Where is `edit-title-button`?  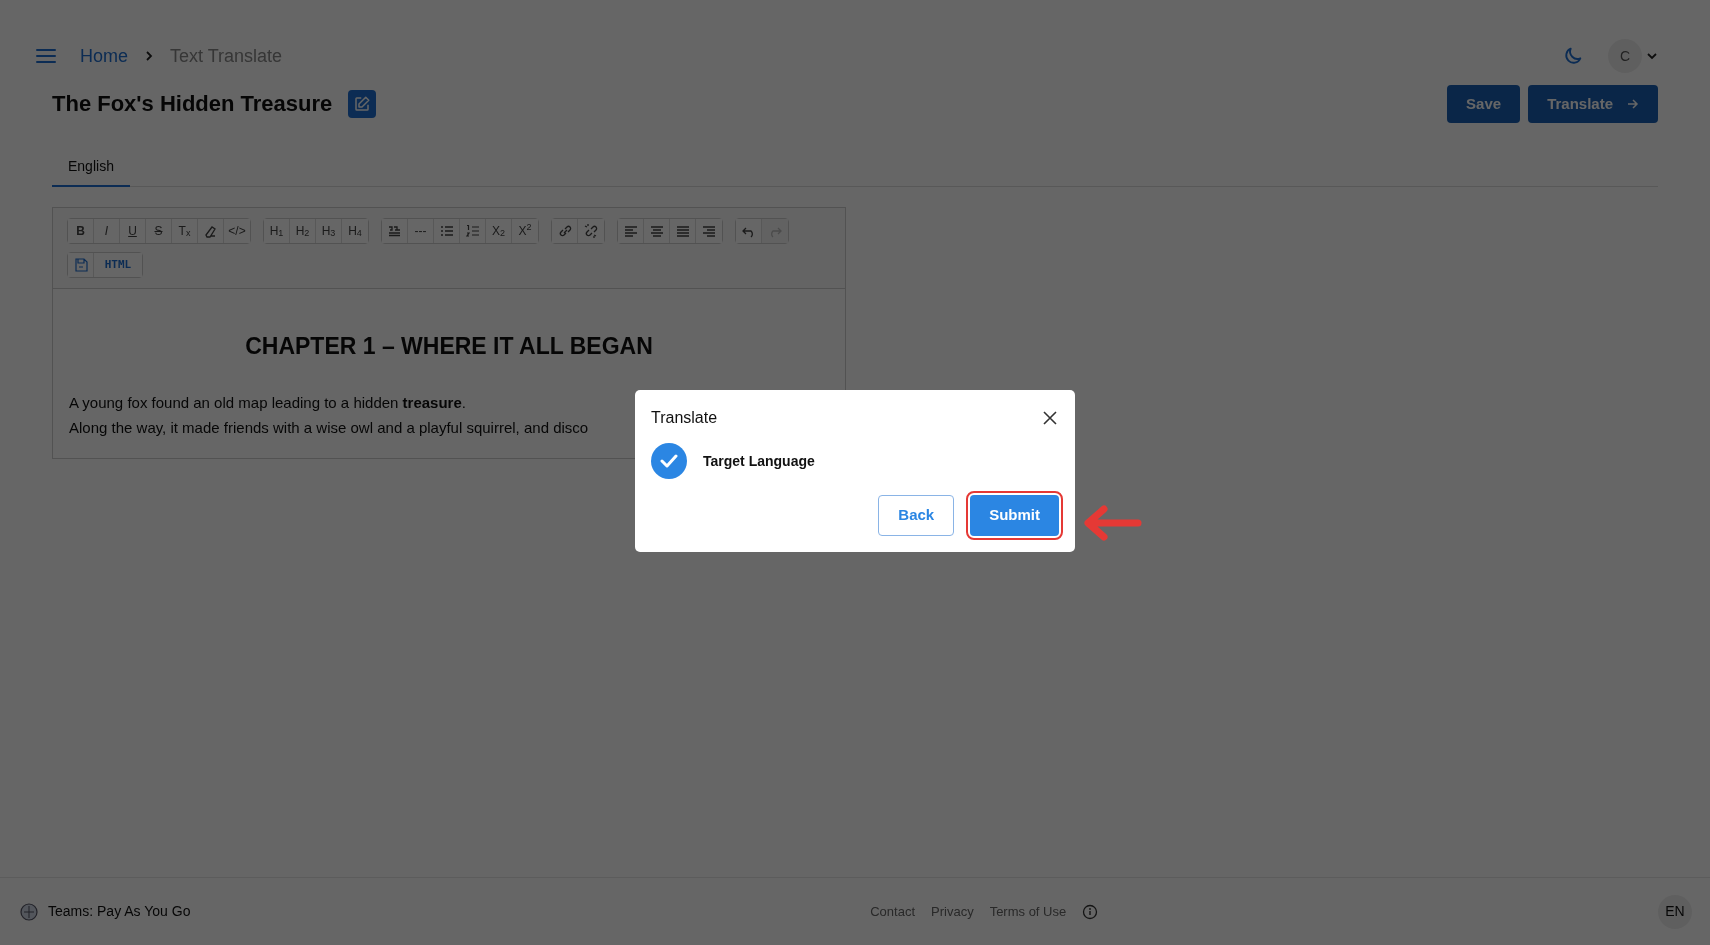
edit-title-button is located at coordinates (362, 104).